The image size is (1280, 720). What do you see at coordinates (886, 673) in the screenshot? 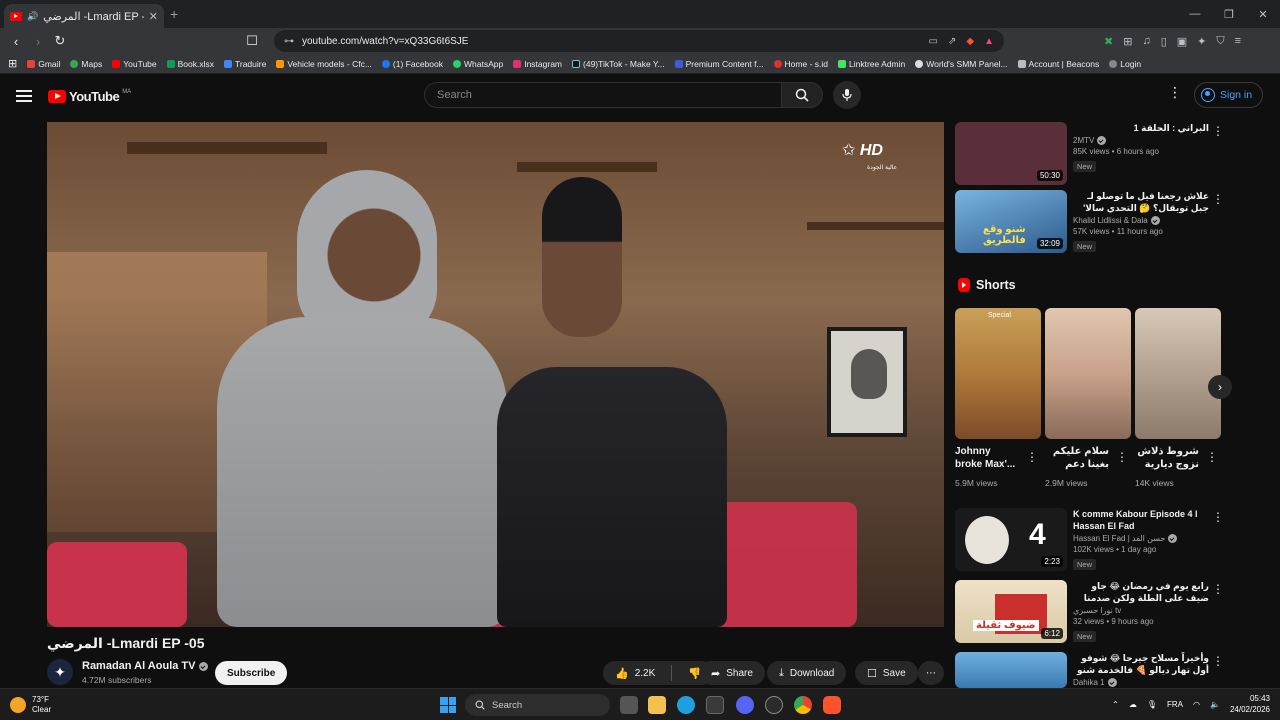
I see `save-button: ☐ Save` at bounding box center [886, 673].